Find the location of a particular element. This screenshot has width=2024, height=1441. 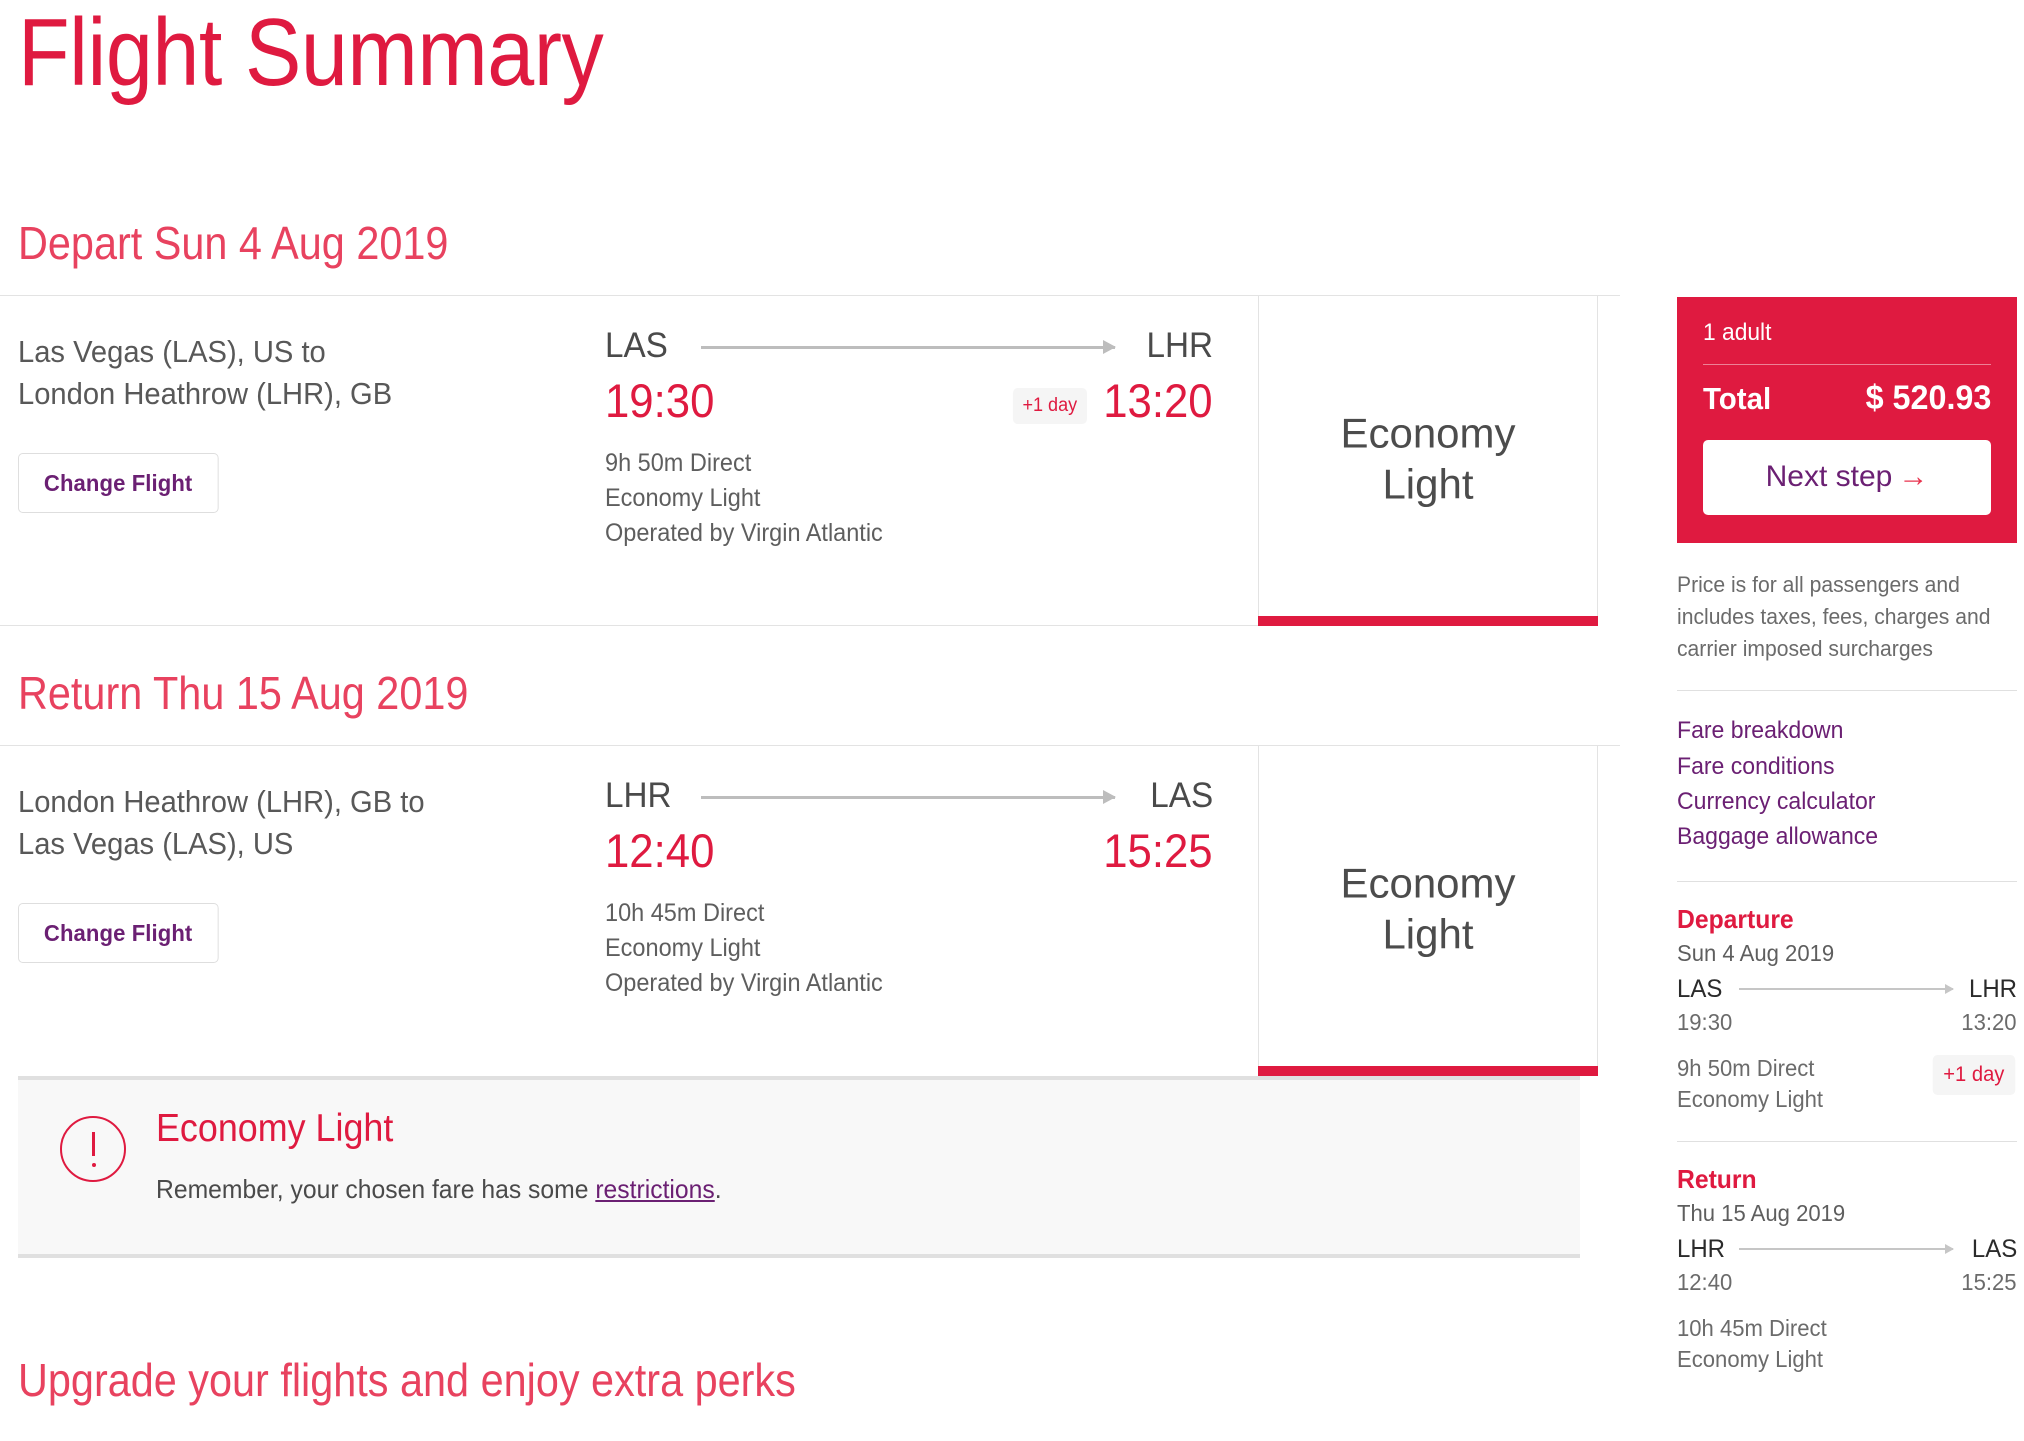

alert-title: Economy Light is located at coordinates (275, 1128).